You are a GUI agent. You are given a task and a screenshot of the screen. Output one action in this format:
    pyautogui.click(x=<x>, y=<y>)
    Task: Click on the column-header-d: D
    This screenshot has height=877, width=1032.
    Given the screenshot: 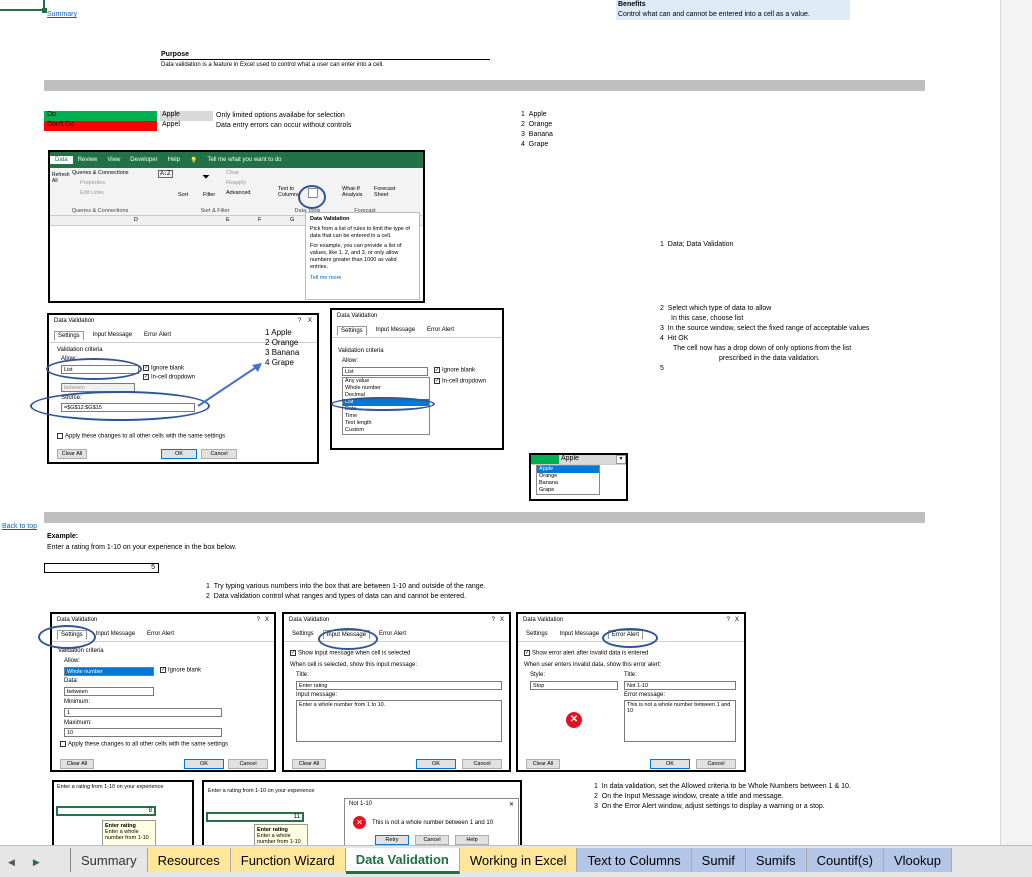 What is the action you would take?
    pyautogui.click(x=136, y=220)
    